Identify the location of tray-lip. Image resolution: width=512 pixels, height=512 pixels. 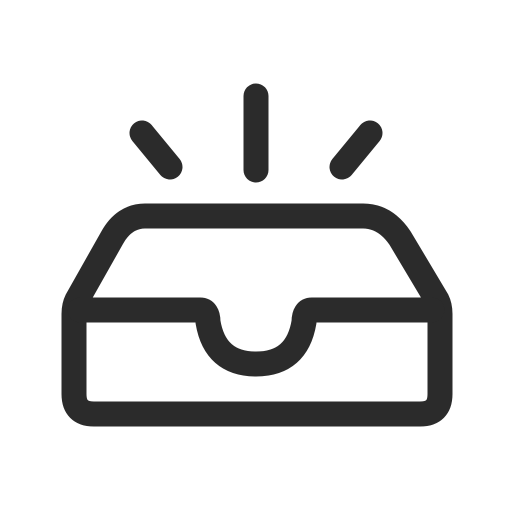
(256, 337).